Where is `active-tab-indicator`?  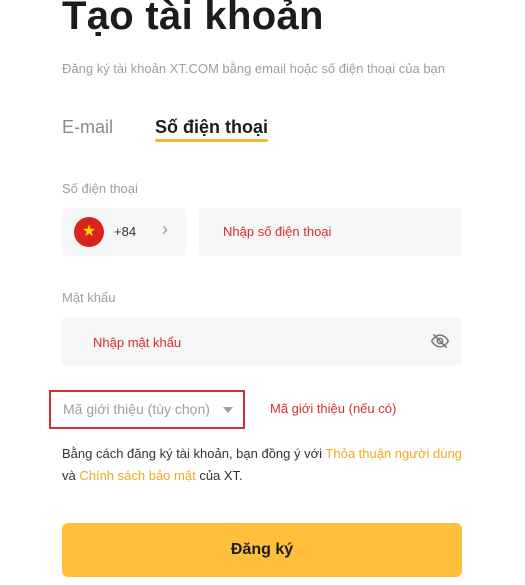
active-tab-indicator is located at coordinates (211, 140).